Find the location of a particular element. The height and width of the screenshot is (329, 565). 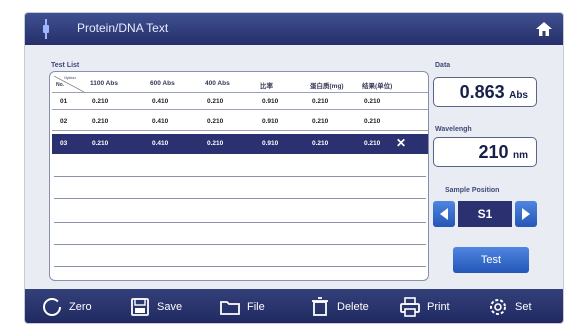

close-icon: ✕ is located at coordinates (401, 143).